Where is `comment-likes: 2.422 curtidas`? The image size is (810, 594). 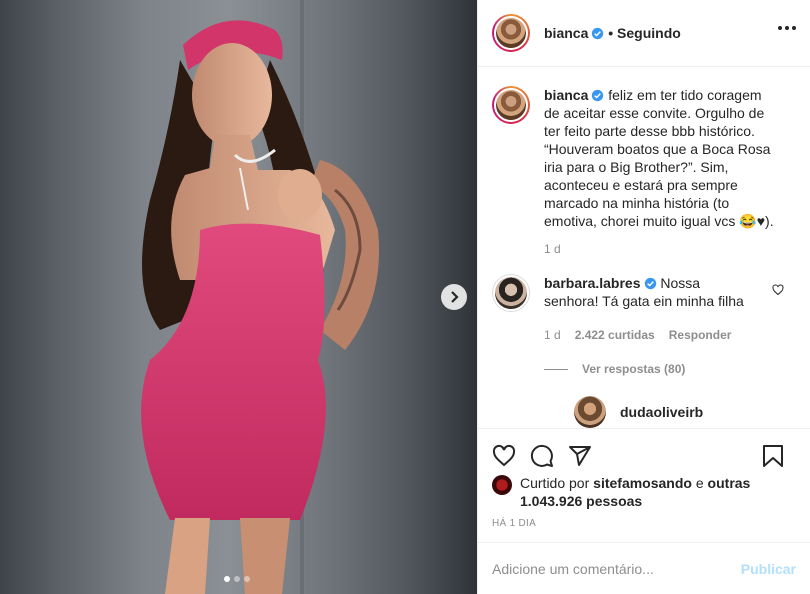 comment-likes: 2.422 curtidas is located at coordinates (615, 335).